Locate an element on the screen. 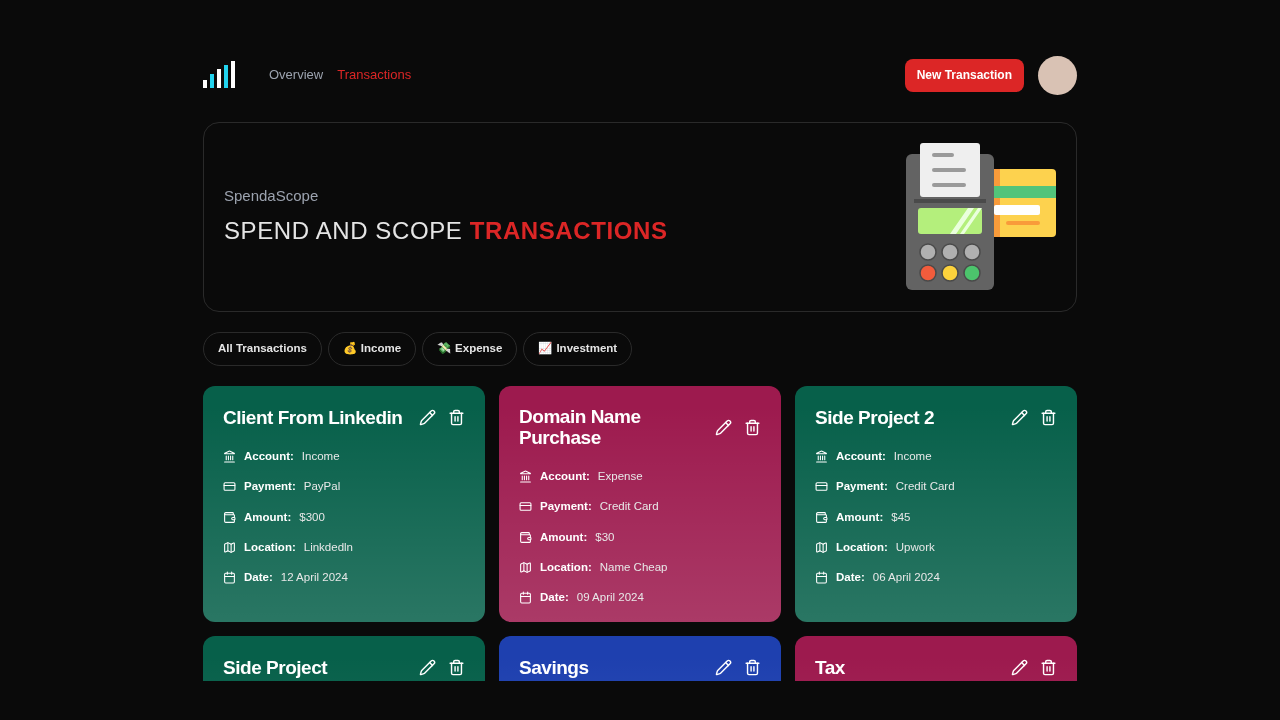 This screenshot has width=1280, height=720. field-value: $300 is located at coordinates (312, 517).